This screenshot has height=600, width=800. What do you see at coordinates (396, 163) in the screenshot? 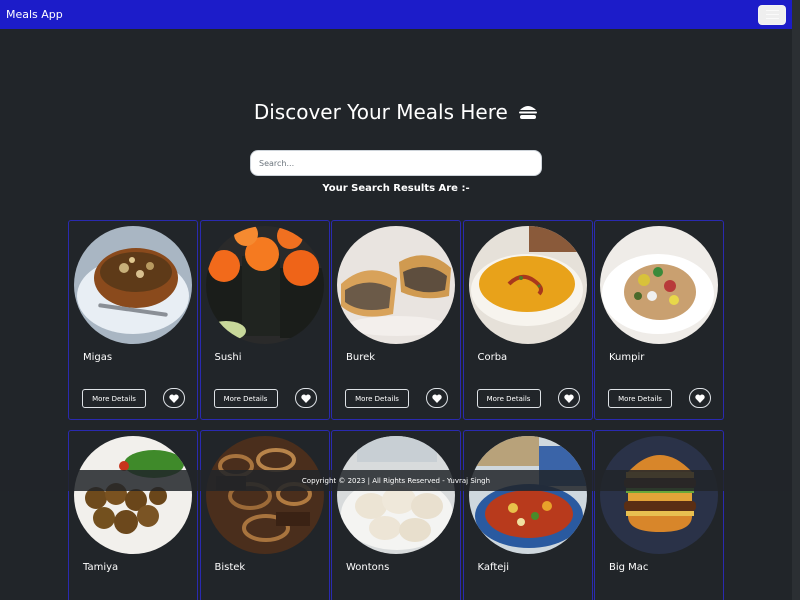
I see `search-input` at bounding box center [396, 163].